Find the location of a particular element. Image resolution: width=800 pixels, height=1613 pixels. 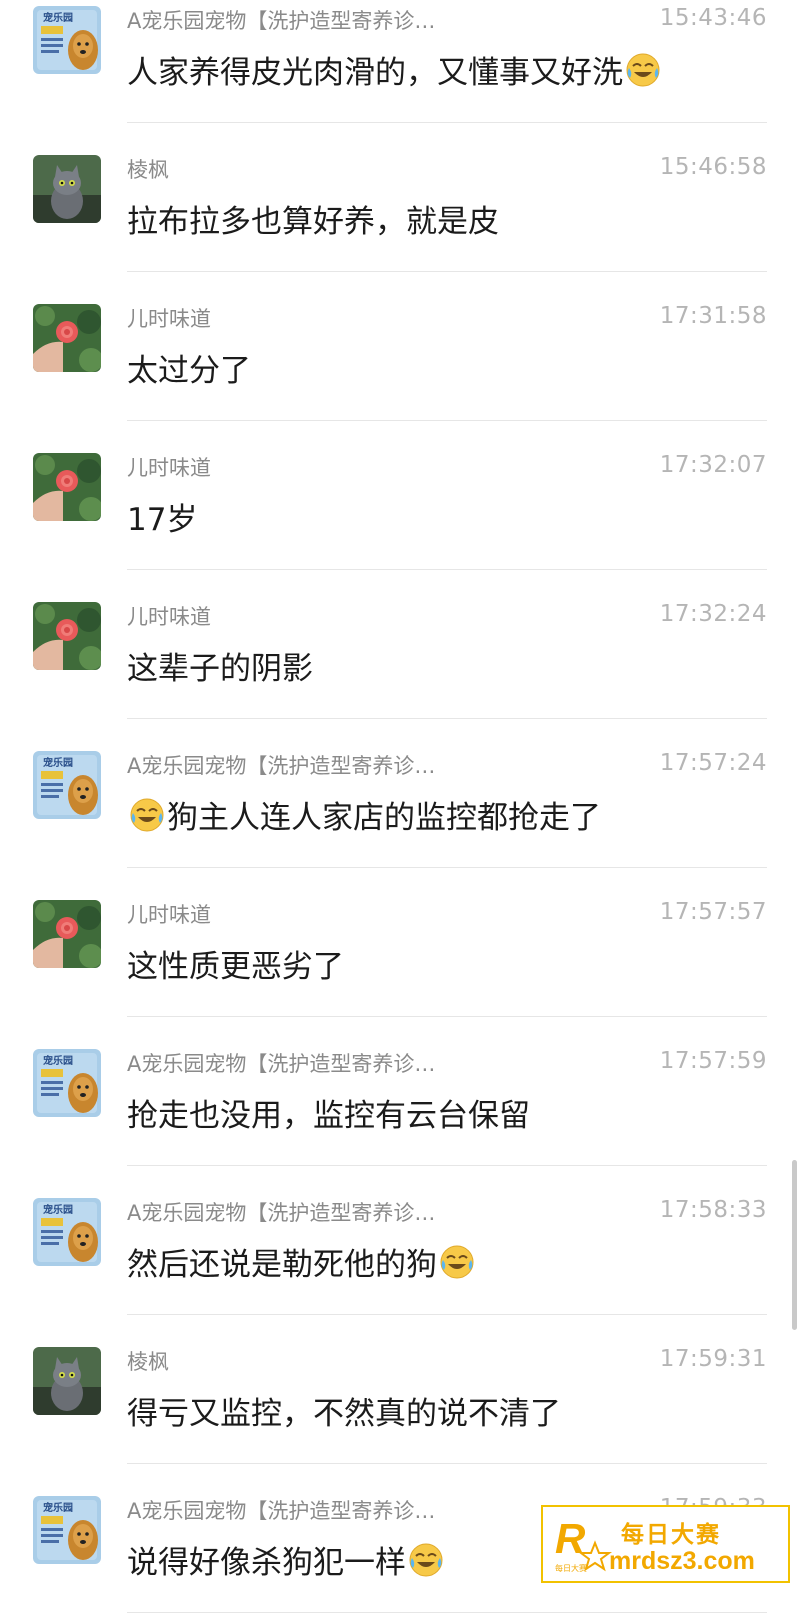

watermark-logo-icon: R 每日大赛 is located at coordinates (583, 1544).